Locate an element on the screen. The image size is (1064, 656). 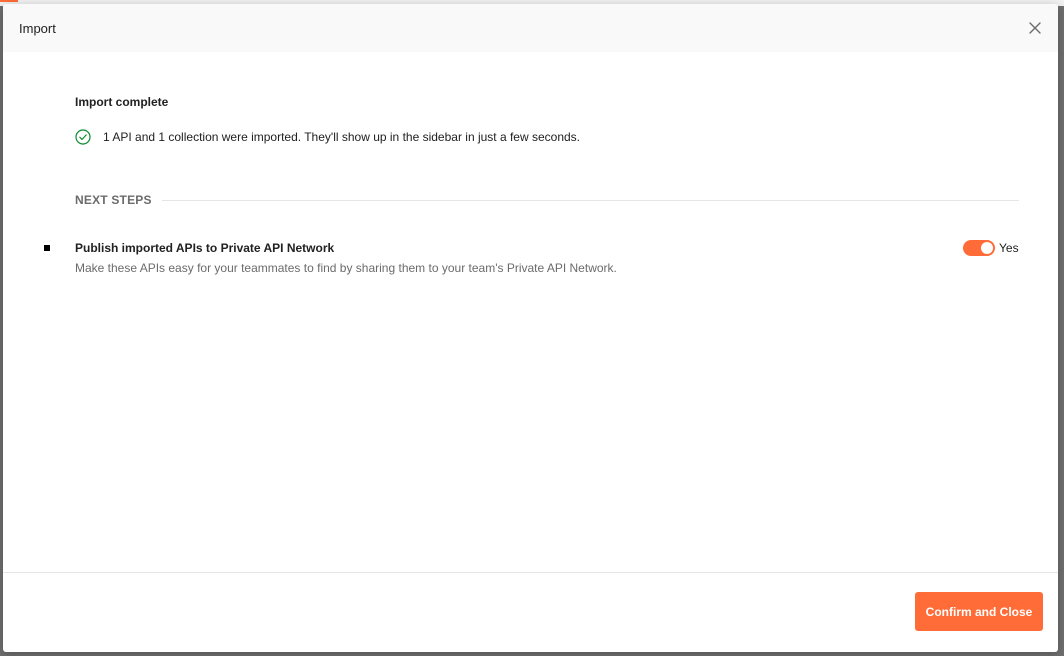
next-steps-divider is located at coordinates (590, 200).